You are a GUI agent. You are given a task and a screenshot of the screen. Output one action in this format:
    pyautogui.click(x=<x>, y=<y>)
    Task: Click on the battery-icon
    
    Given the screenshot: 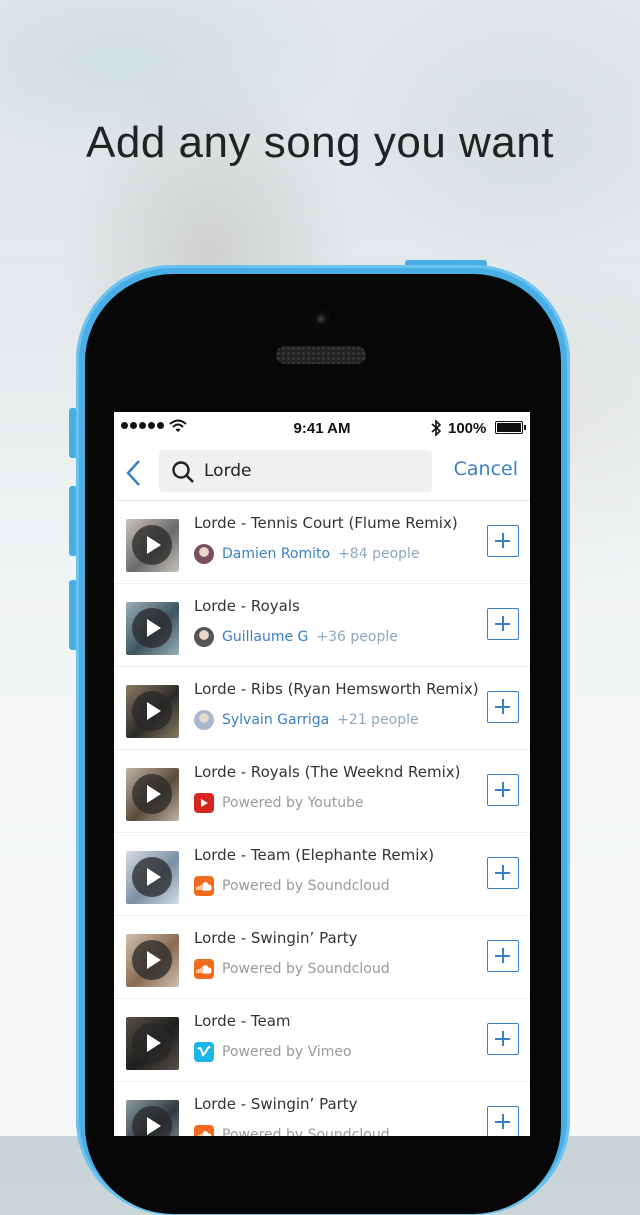 What is the action you would take?
    pyautogui.click(x=510, y=427)
    